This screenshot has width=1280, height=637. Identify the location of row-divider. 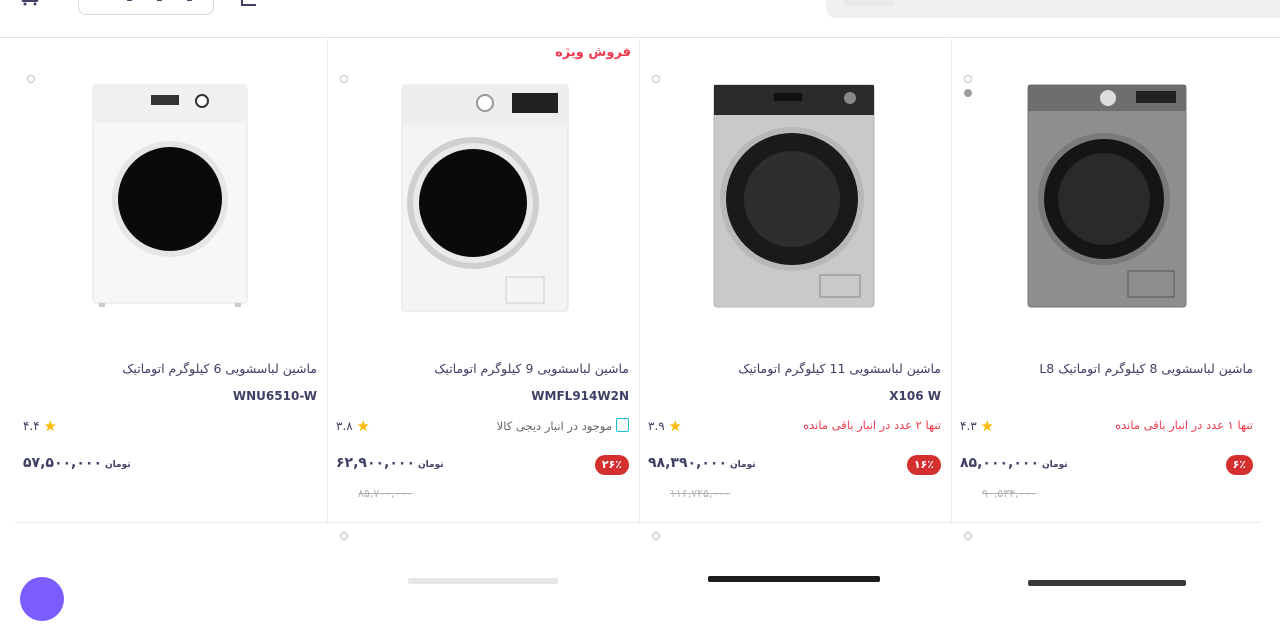
(638, 522).